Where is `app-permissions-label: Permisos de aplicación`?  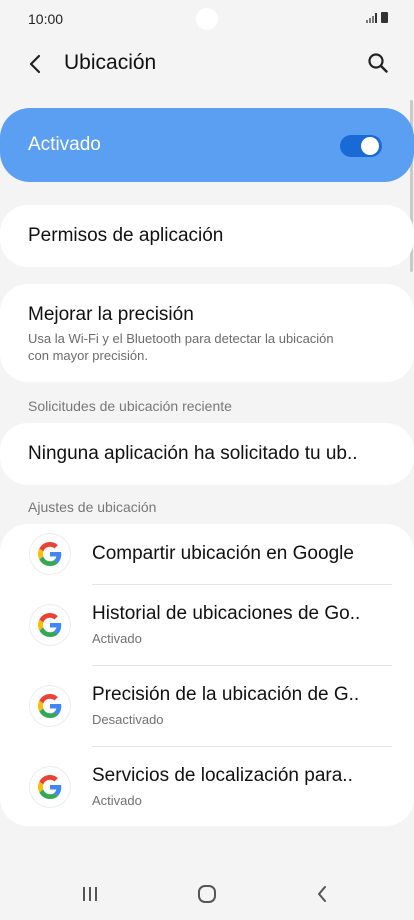
app-permissions-label: Permisos de aplicación is located at coordinates (126, 235).